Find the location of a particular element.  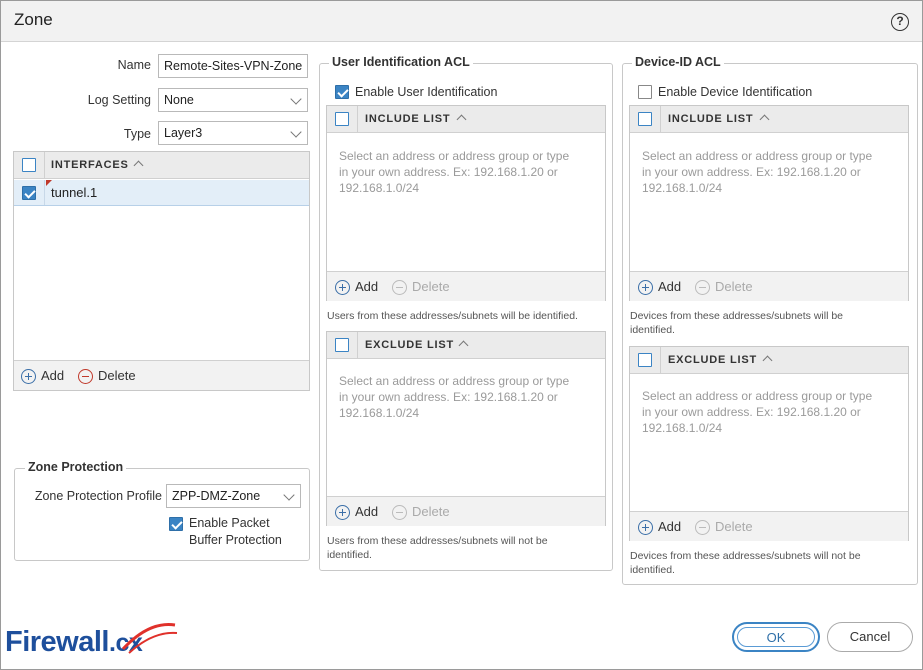

device-include-delete-button: Delete is located at coordinates (734, 286).